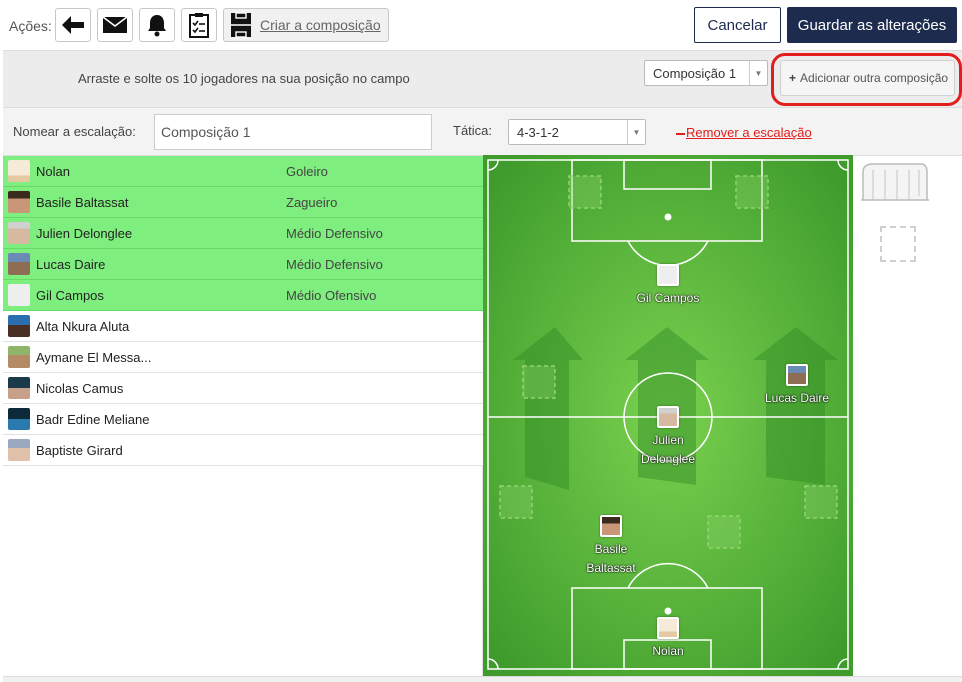  Describe the element at coordinates (611, 558) in the screenshot. I see `field-player-name: Basile Baltassat` at that location.